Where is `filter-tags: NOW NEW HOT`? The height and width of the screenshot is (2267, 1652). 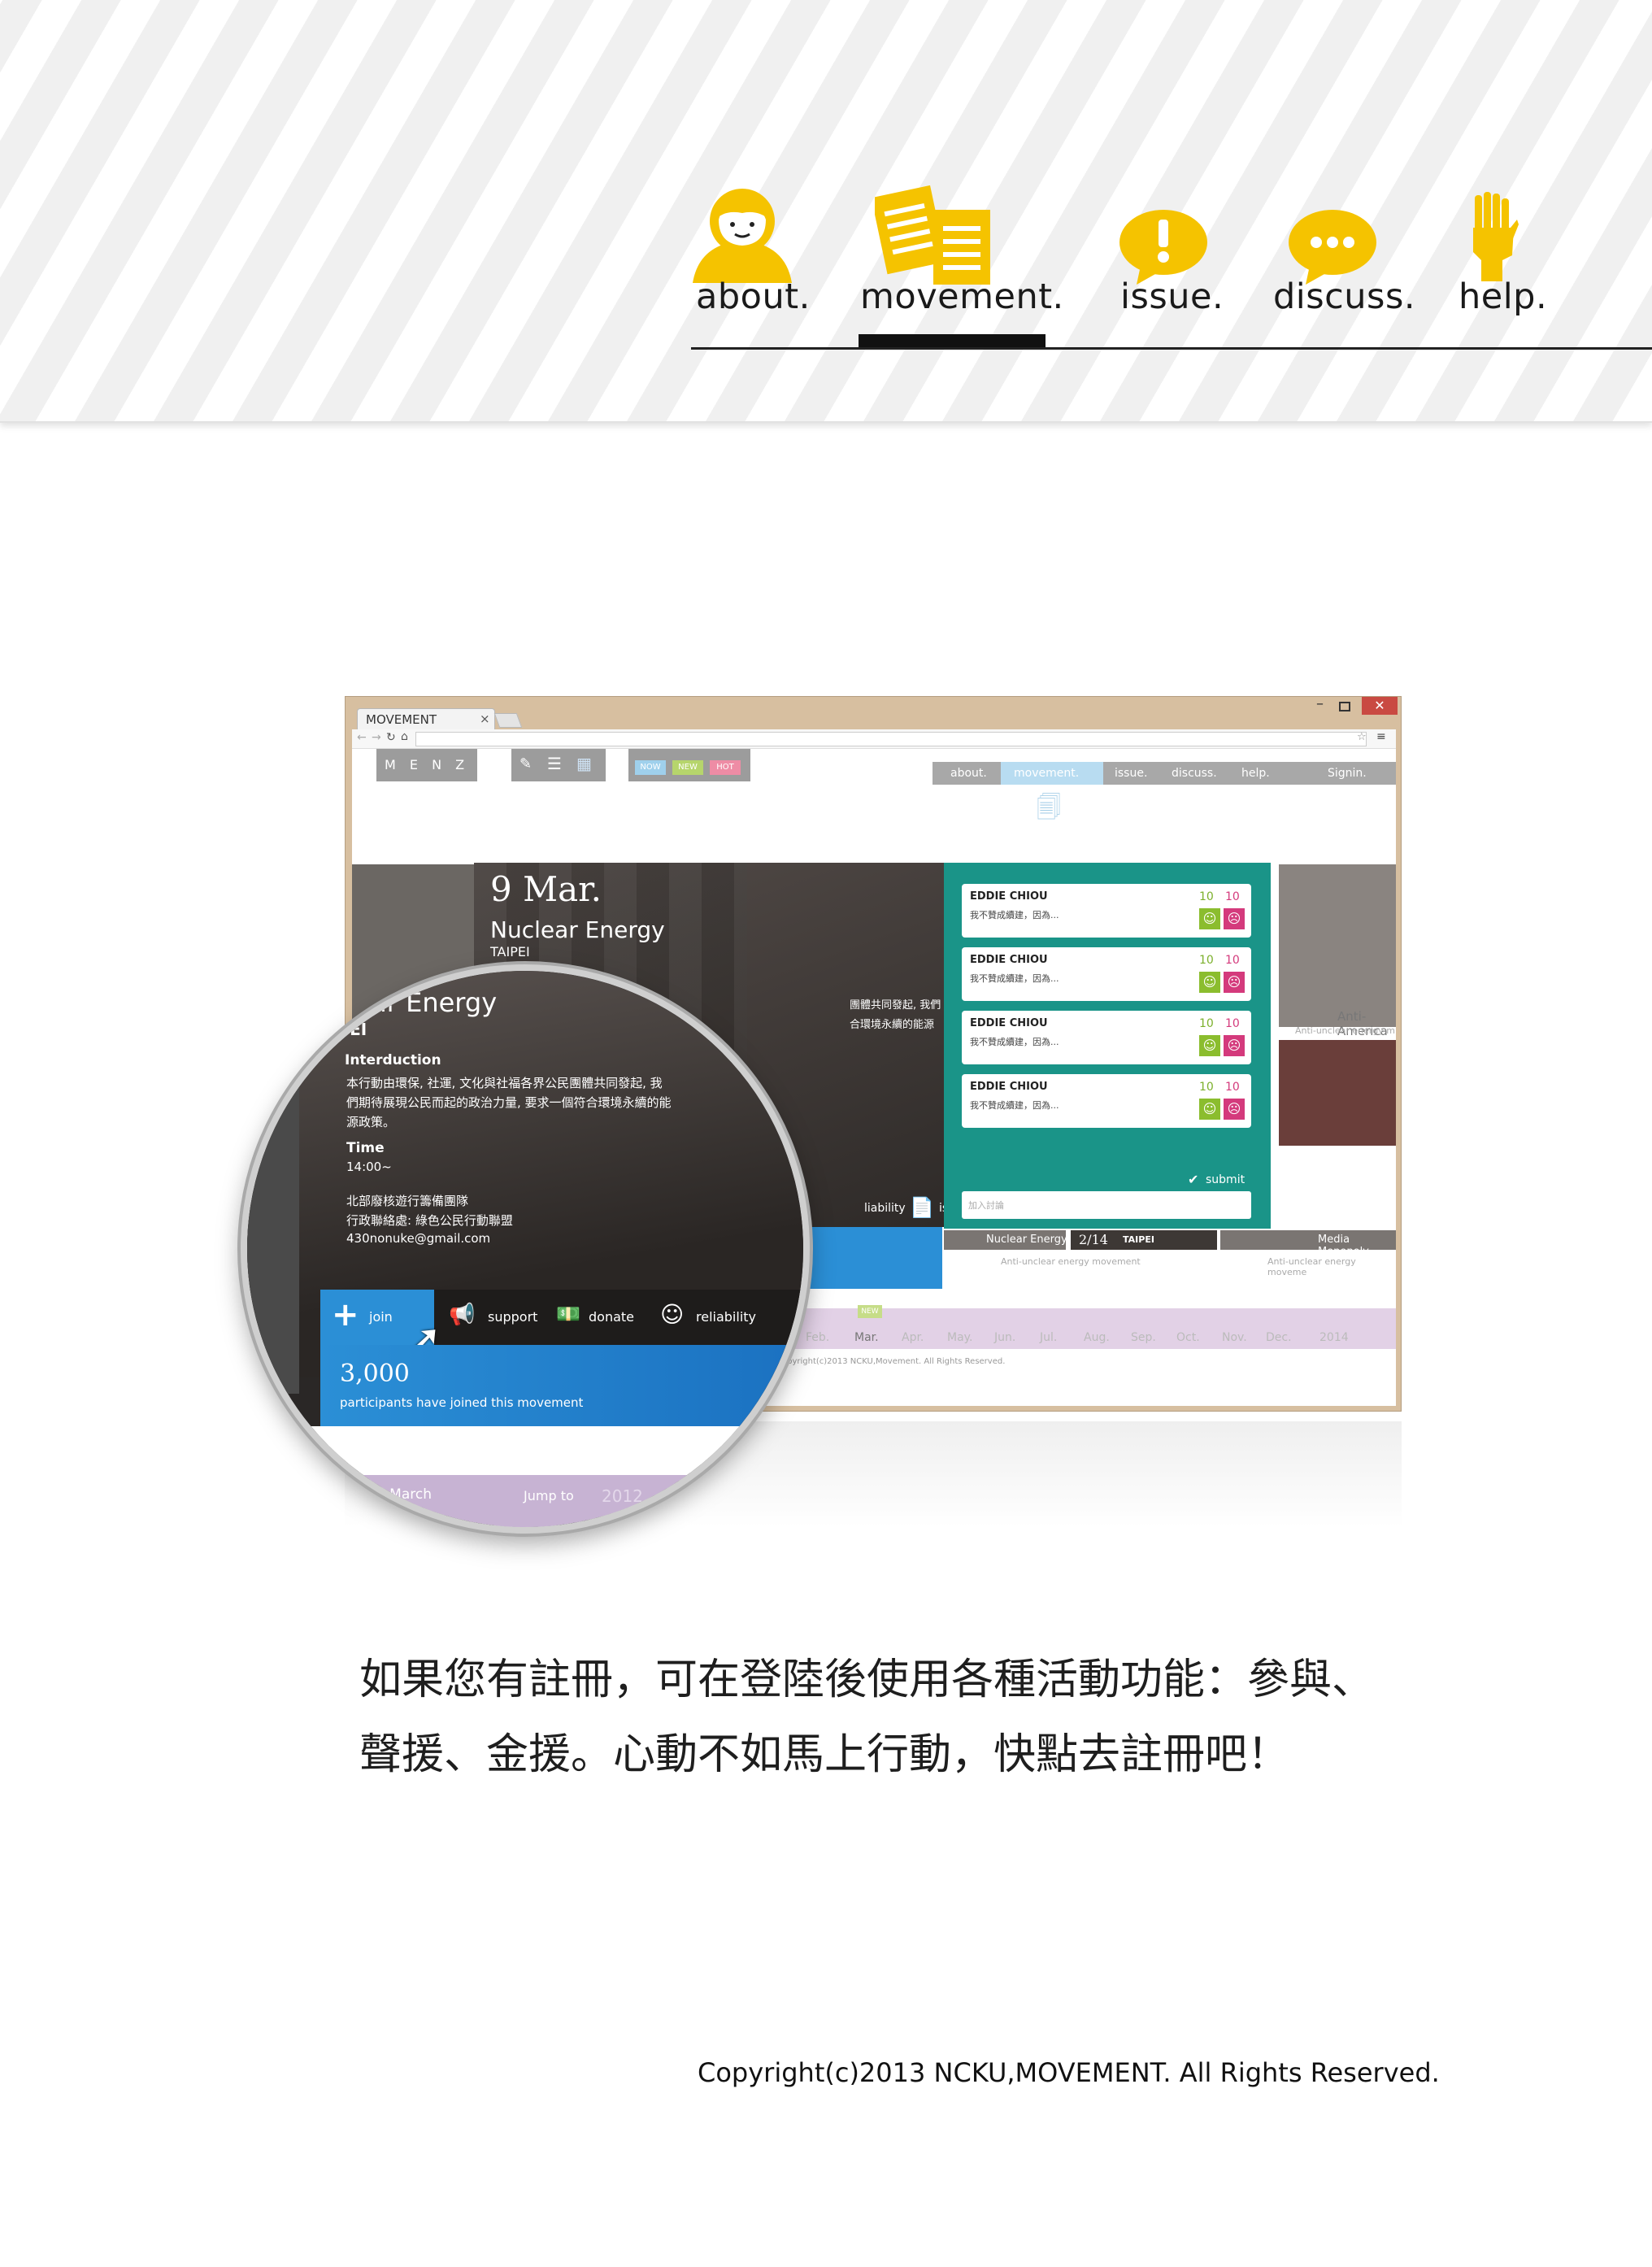 filter-tags: NOW NEW HOT is located at coordinates (689, 765).